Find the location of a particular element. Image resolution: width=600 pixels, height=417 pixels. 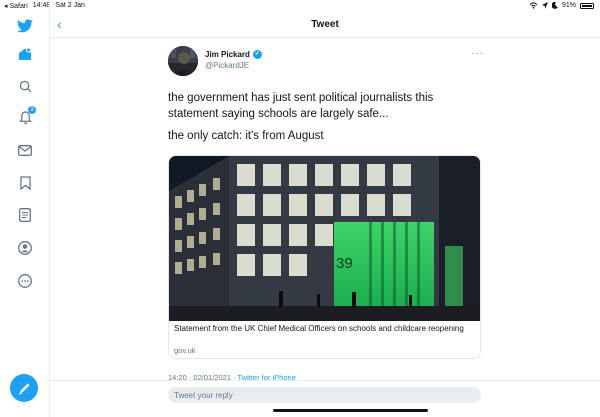

sidebar: 3 is located at coordinates (25, 208).